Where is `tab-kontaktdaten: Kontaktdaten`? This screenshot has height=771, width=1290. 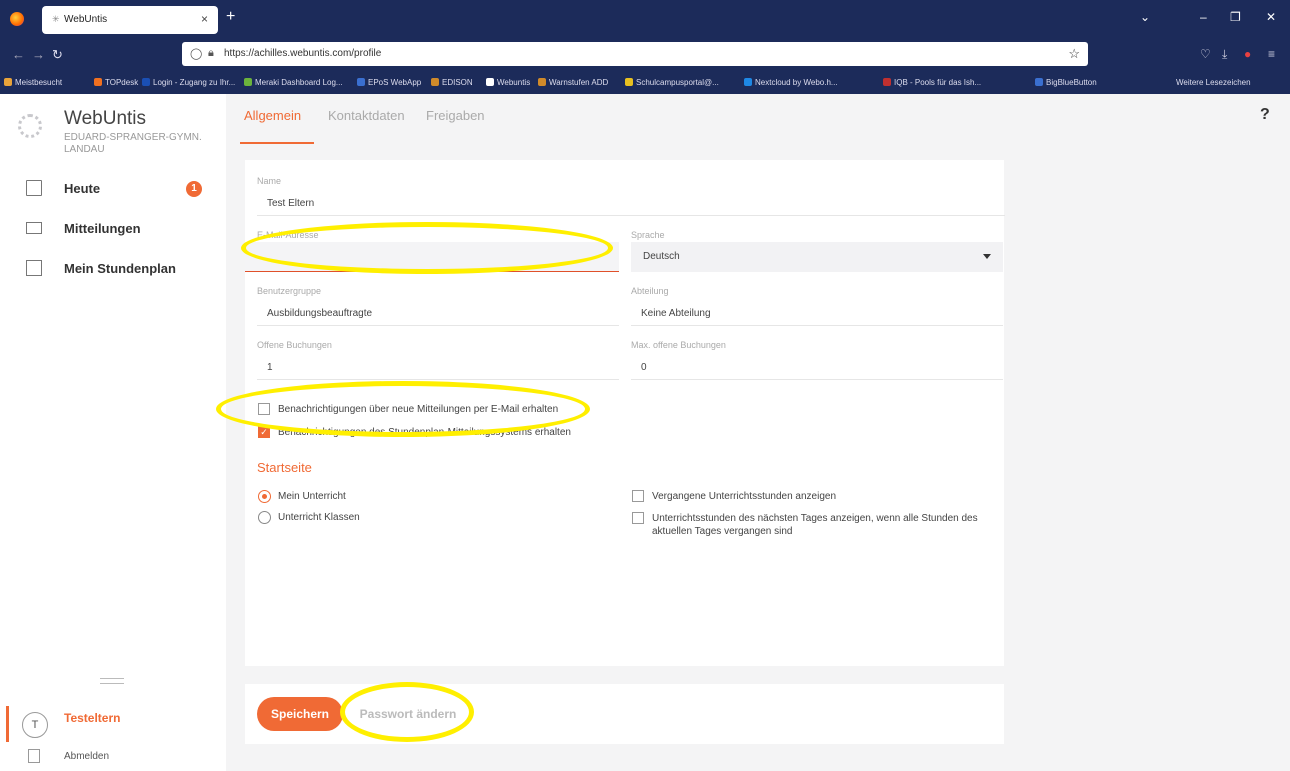 tab-kontaktdaten: Kontaktdaten is located at coordinates (366, 115).